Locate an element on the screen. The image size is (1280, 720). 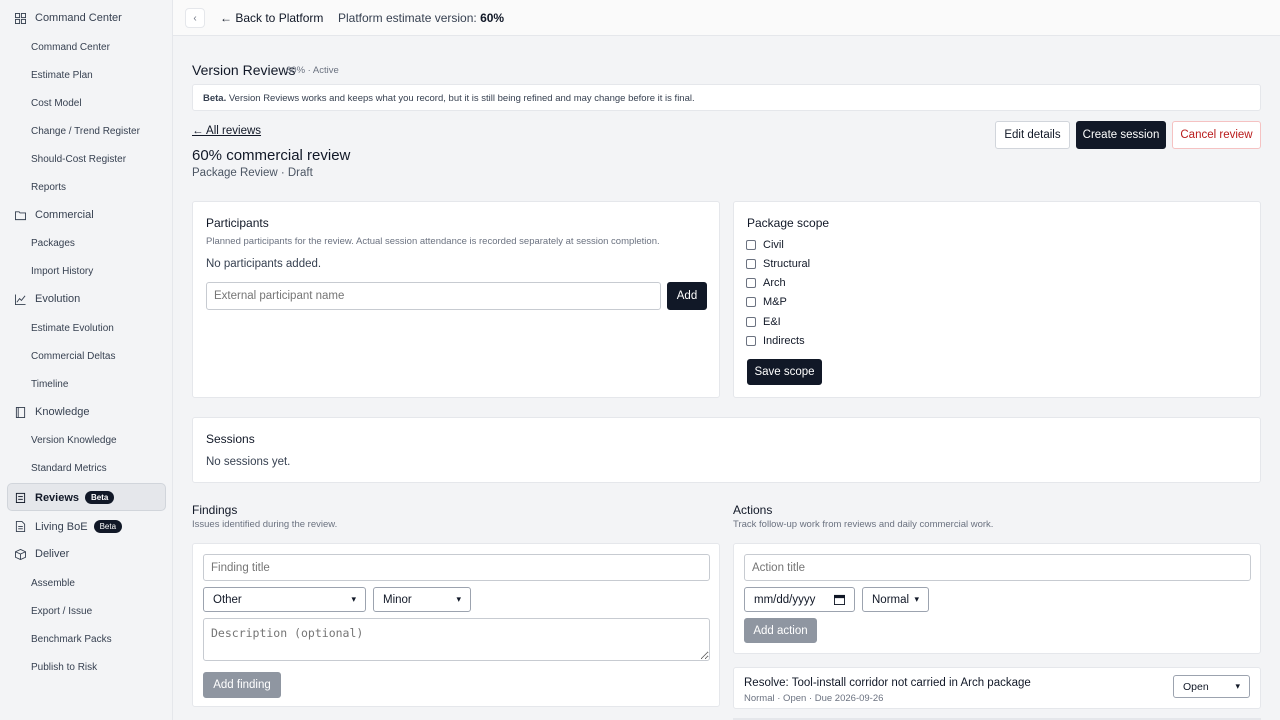
sidebar-section-label: Commercial is located at coordinates (64, 215).